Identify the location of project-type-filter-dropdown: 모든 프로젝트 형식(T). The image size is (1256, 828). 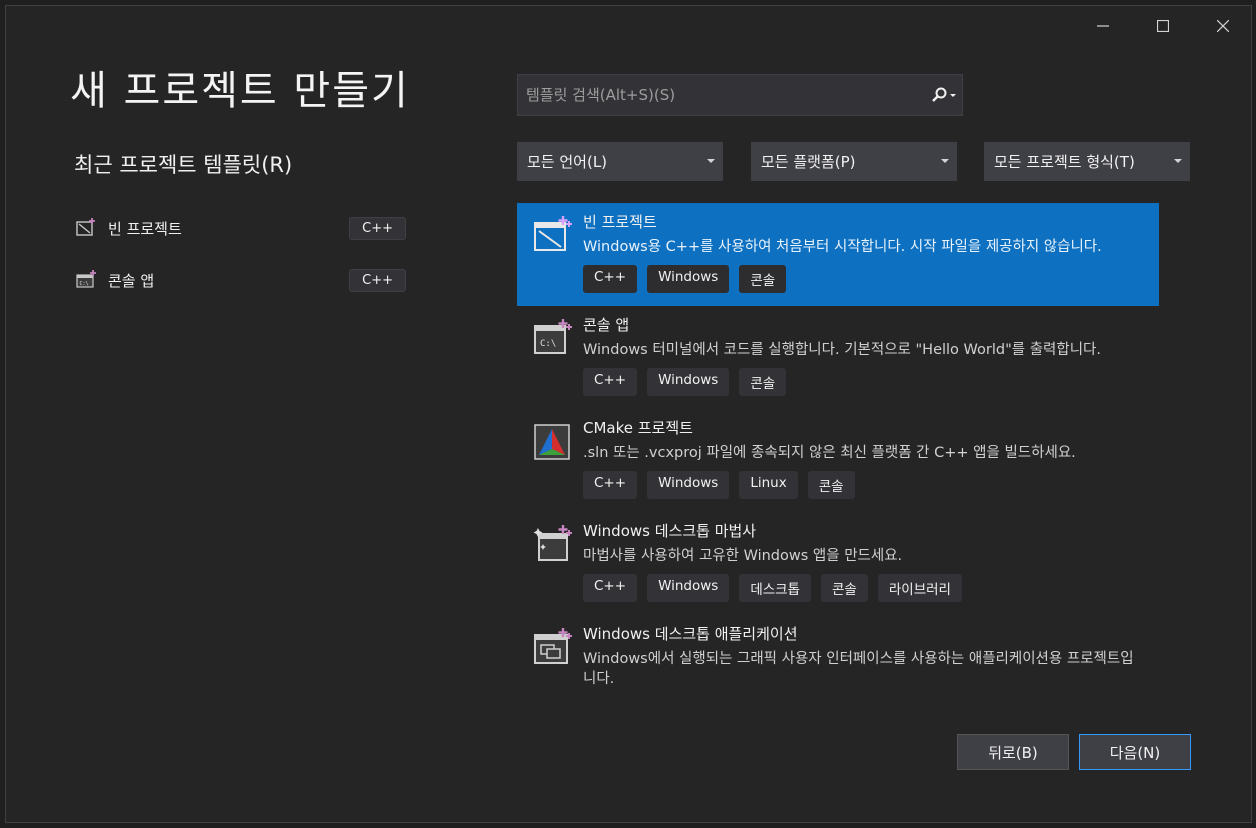
(1087, 161).